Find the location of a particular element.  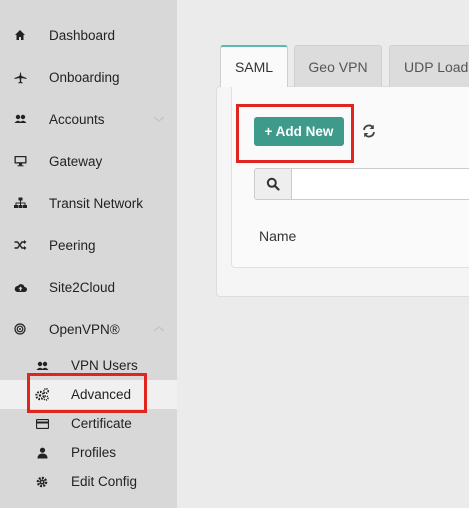

sidebar-subitem-label: Edit Config is located at coordinates (104, 481).